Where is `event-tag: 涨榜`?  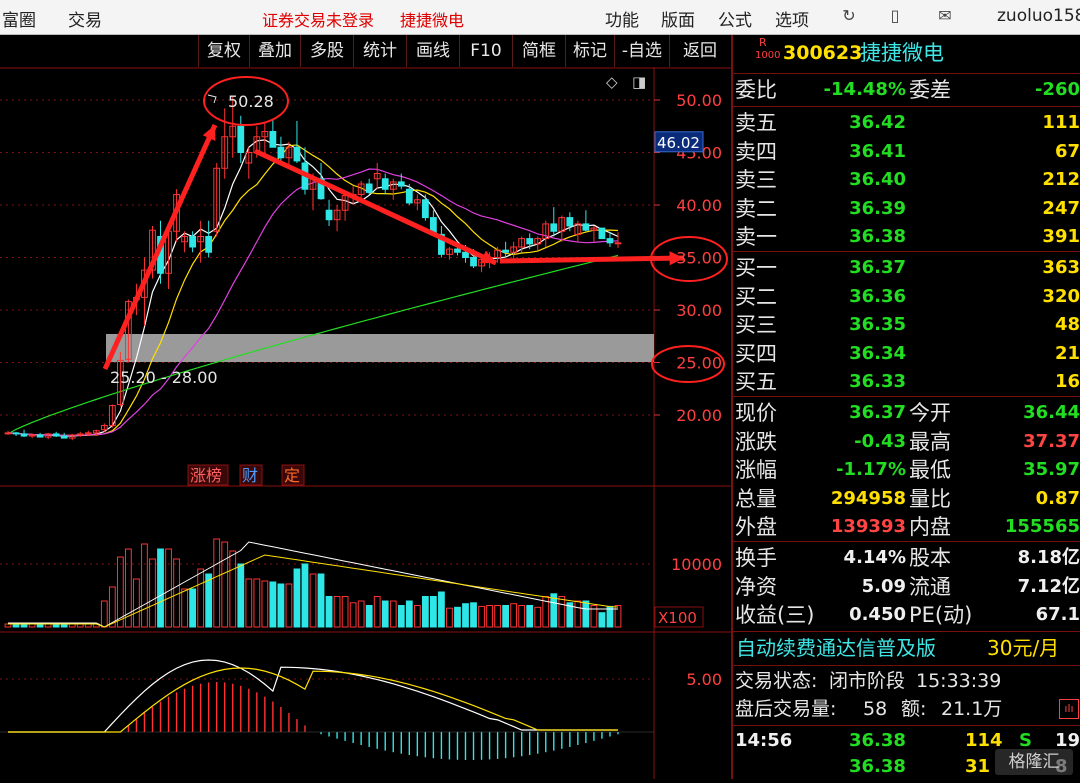 event-tag: 涨榜 is located at coordinates (206, 475).